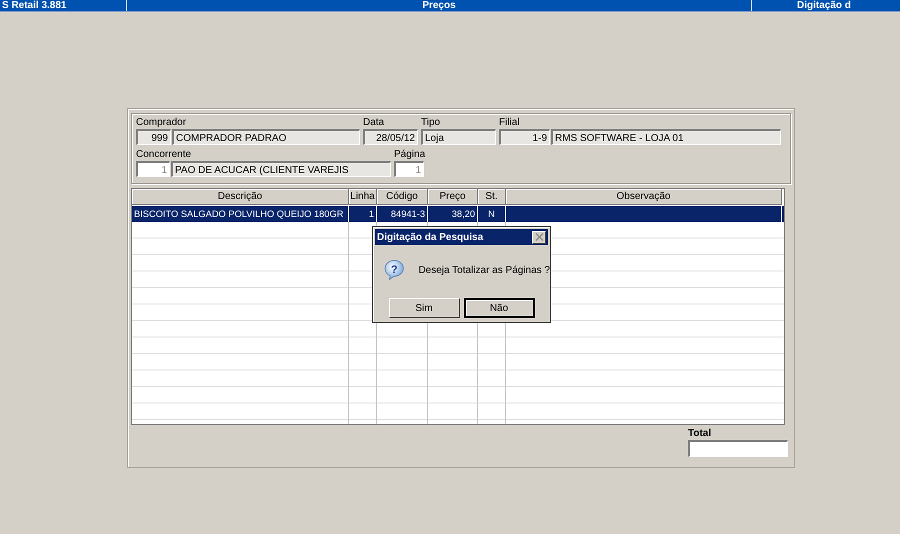 This screenshot has width=900, height=534. I want to click on table-cell: 84941-3, so click(402, 214).